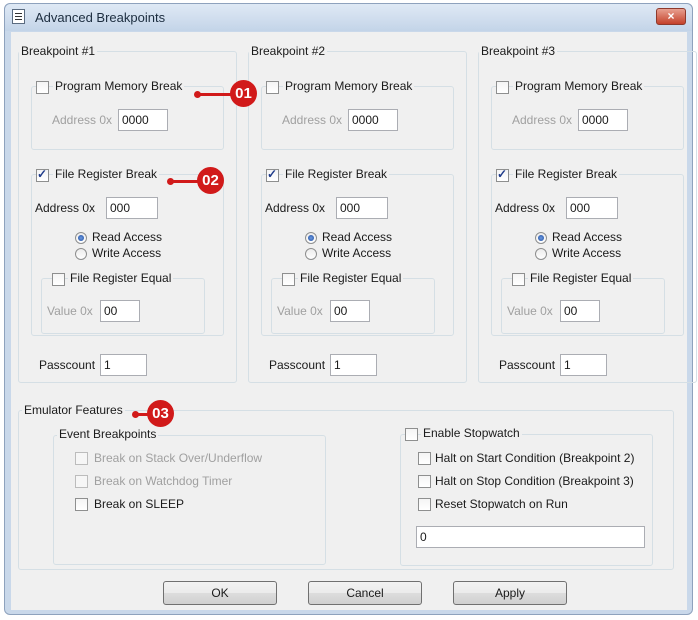  Describe the element at coordinates (81, 481) in the screenshot. I see `watchdog-checkbox` at that location.